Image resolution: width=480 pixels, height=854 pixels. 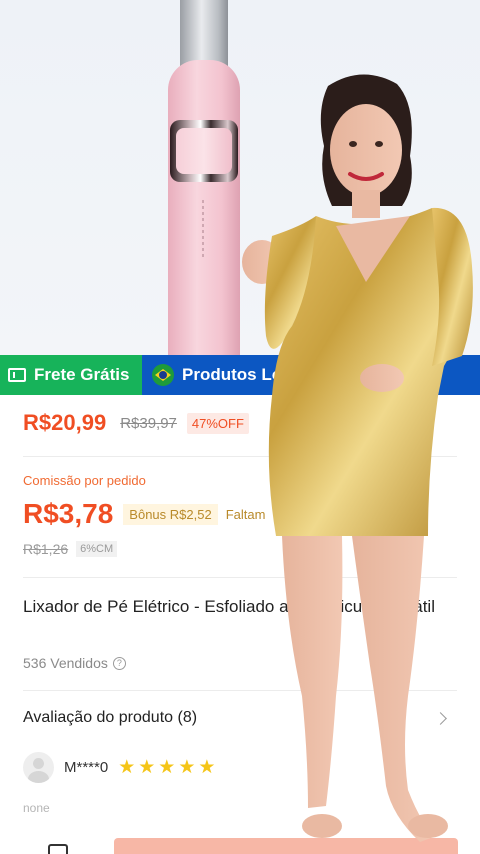 I want to click on commission-row: R$3,78 Bônus R$2,52 Faltam, so click(x=144, y=514).